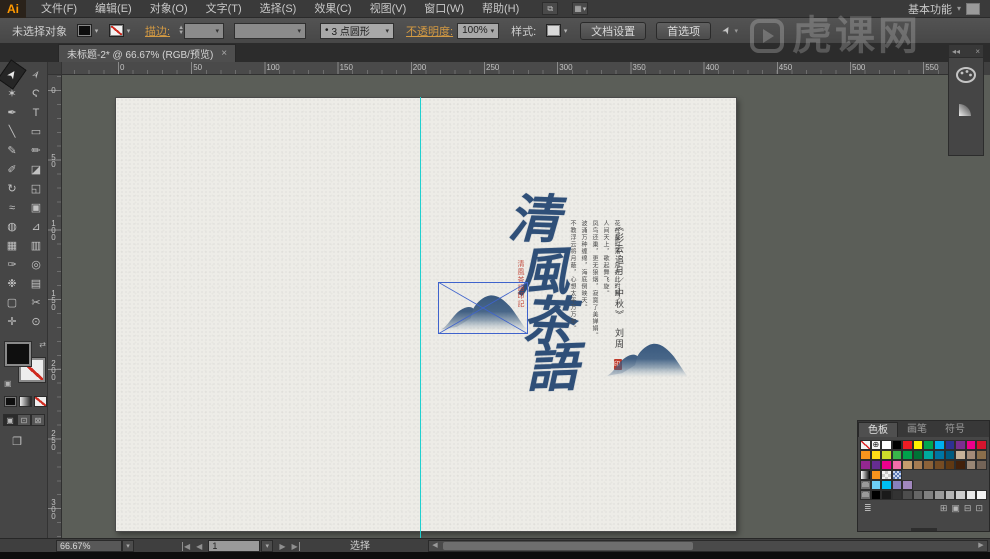 The image size is (990, 559). What do you see at coordinates (186, 546) in the screenshot?
I see `first-artboard-icon: ◀` at bounding box center [186, 546].